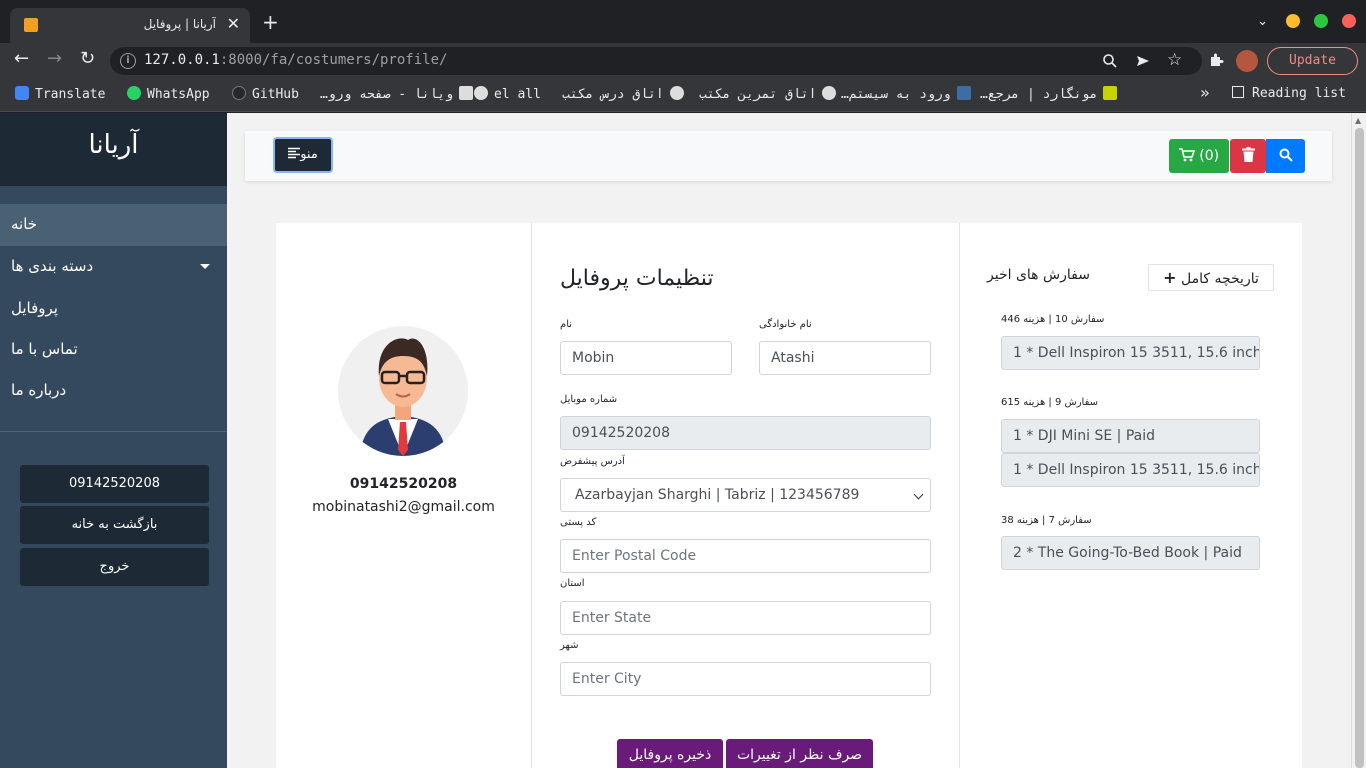 The image size is (1366, 768). I want to click on clear-cart-button, so click(1248, 156).